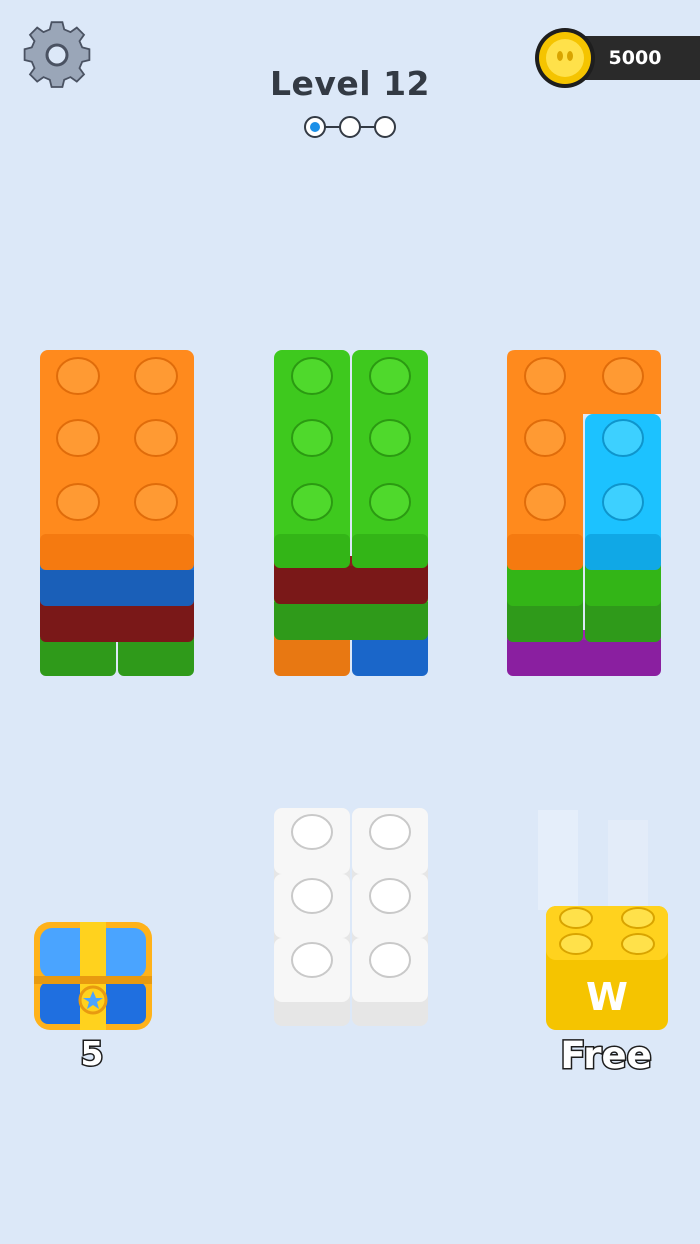 The height and width of the screenshot is (1244, 700). I want to click on stage-progress-indicator, so click(350, 127).